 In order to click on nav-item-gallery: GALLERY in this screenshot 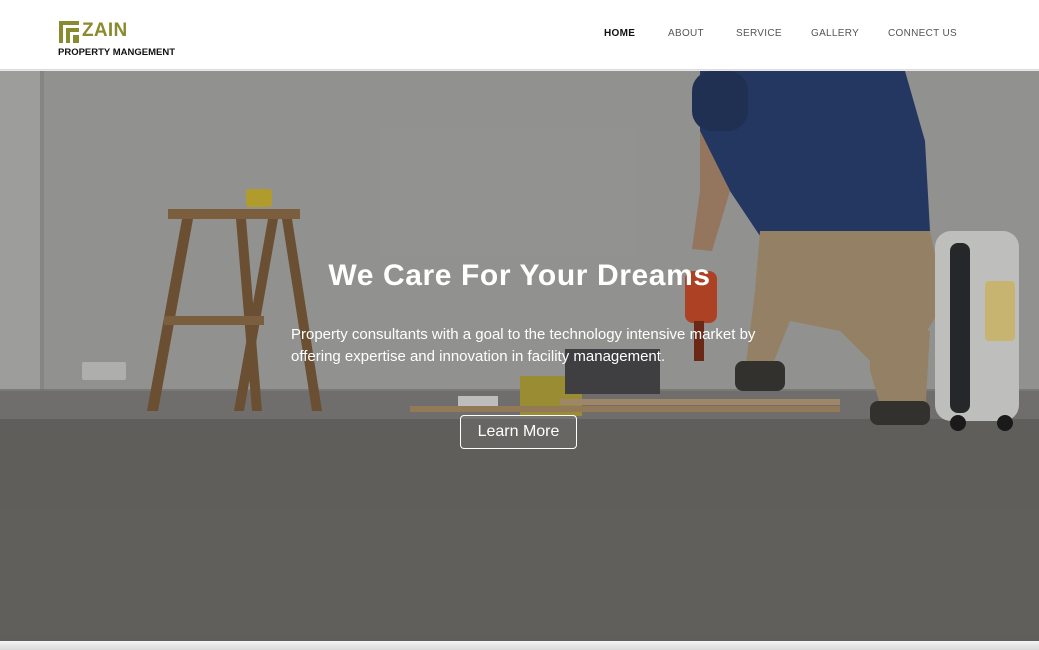, I will do `click(835, 33)`.